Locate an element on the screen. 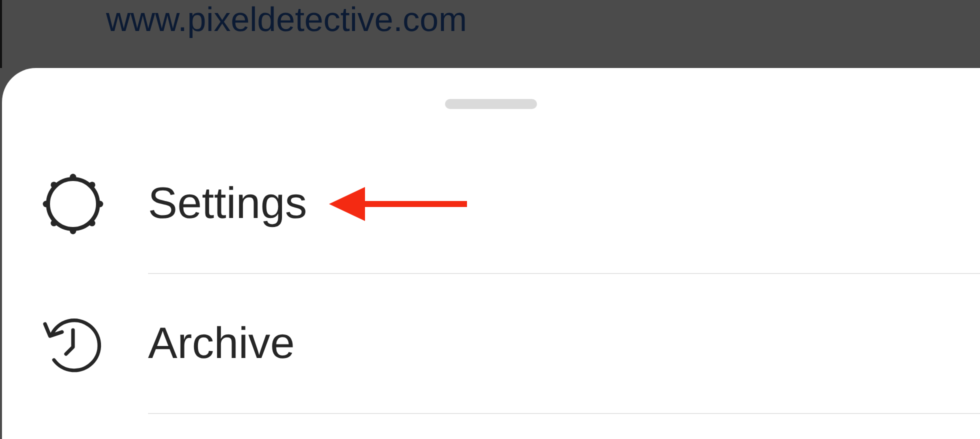 This screenshot has height=439, width=980. menu-item: Settings is located at coordinates (227, 203).